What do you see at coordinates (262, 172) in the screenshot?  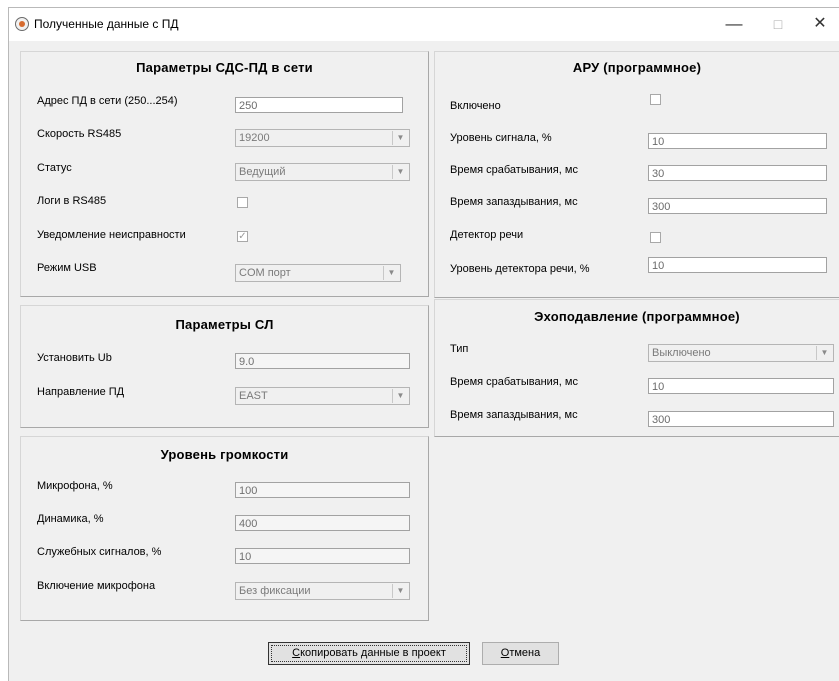 I see `status-value: Ведущий` at bounding box center [262, 172].